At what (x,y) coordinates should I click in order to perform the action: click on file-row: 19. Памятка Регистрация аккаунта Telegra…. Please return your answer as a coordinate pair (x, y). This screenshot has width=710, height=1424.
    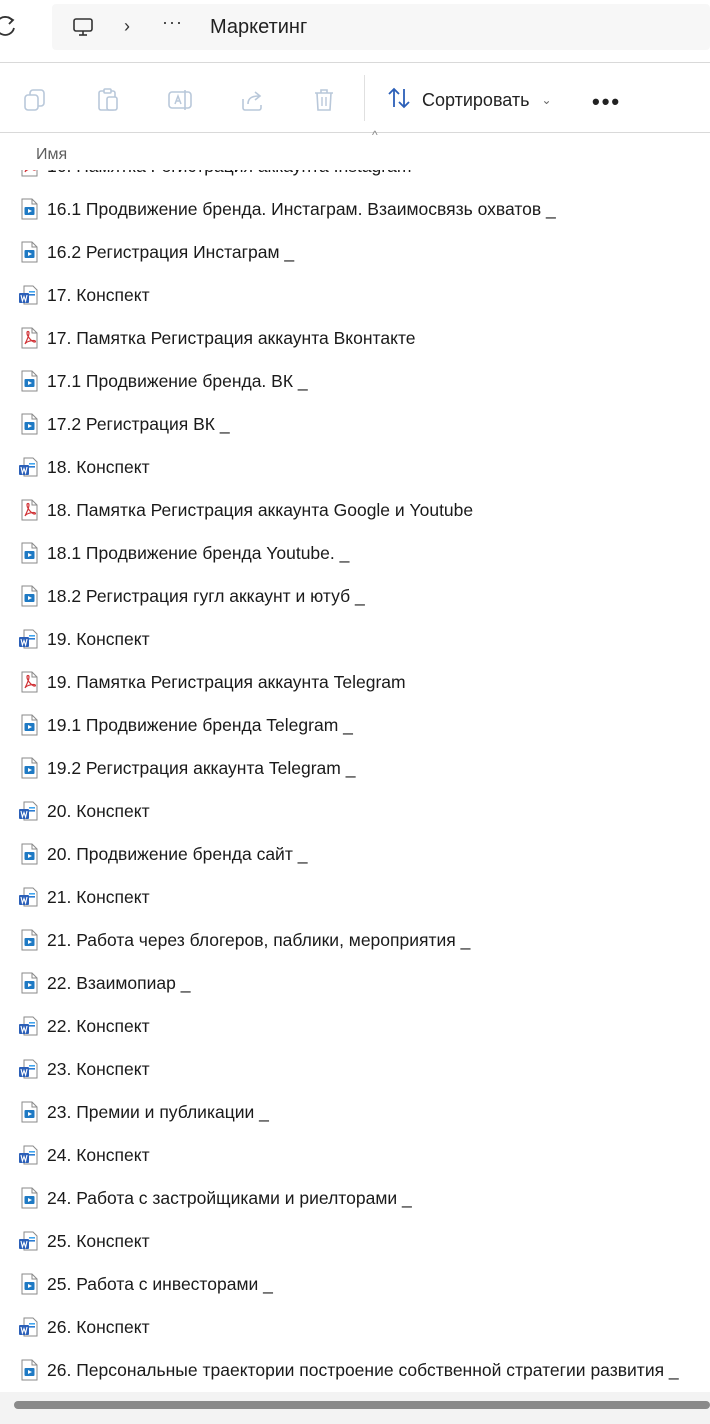
    Looking at the image, I should click on (355, 682).